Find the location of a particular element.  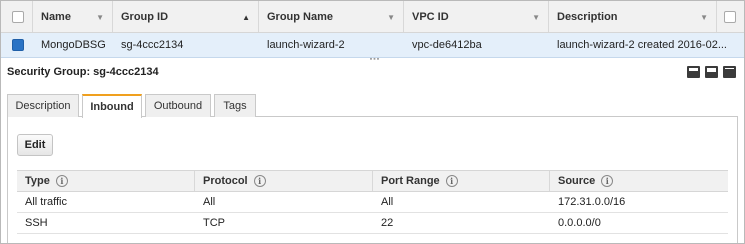

rules-col-source: Source i is located at coordinates (639, 181).